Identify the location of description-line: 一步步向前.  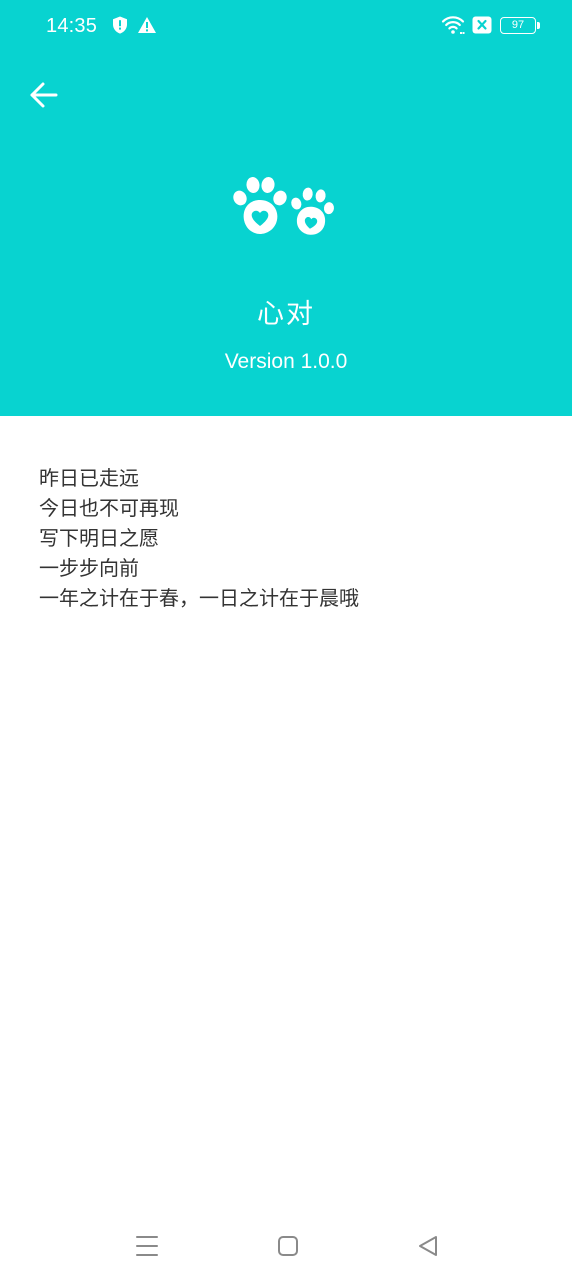
(89, 568).